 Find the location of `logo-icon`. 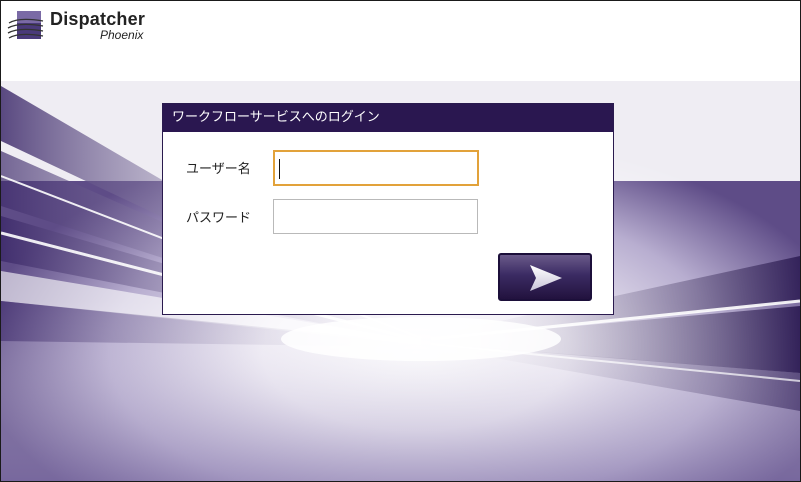

logo-icon is located at coordinates (25, 25).